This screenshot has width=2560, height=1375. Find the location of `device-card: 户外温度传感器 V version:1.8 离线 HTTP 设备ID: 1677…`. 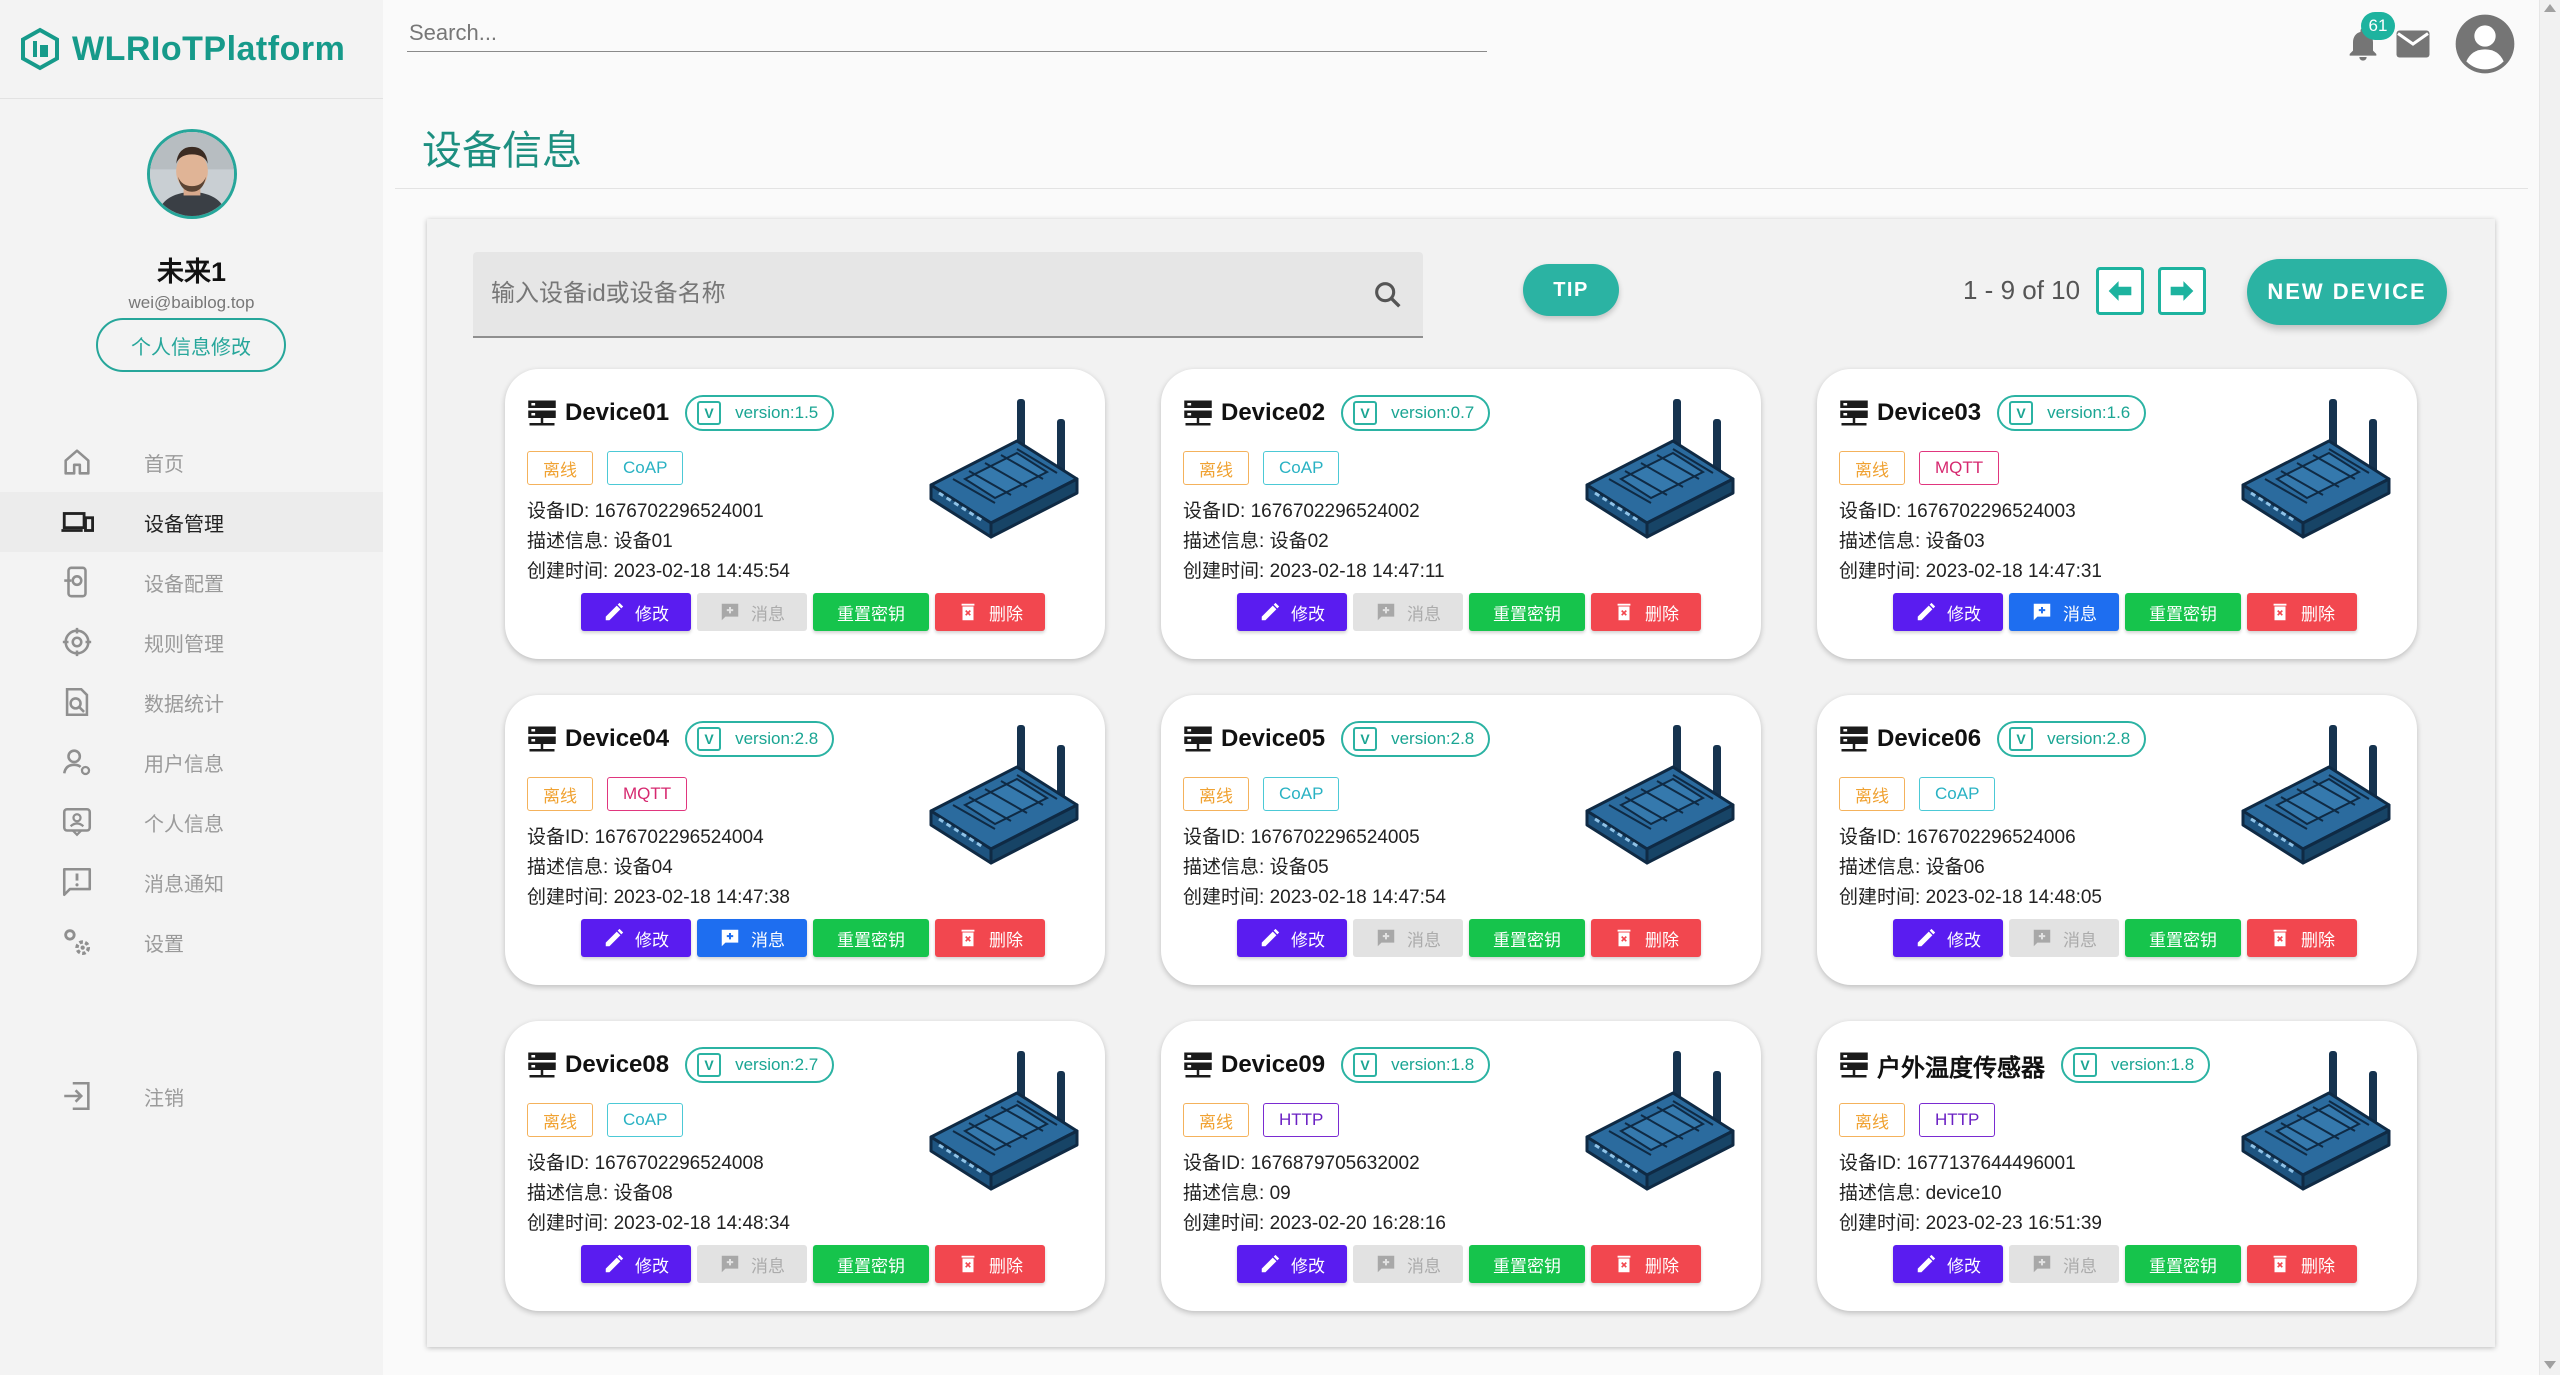

device-card: 户外温度传感器 V version:1.8 离线 HTTP 设备ID: 1677… is located at coordinates (2117, 1166).